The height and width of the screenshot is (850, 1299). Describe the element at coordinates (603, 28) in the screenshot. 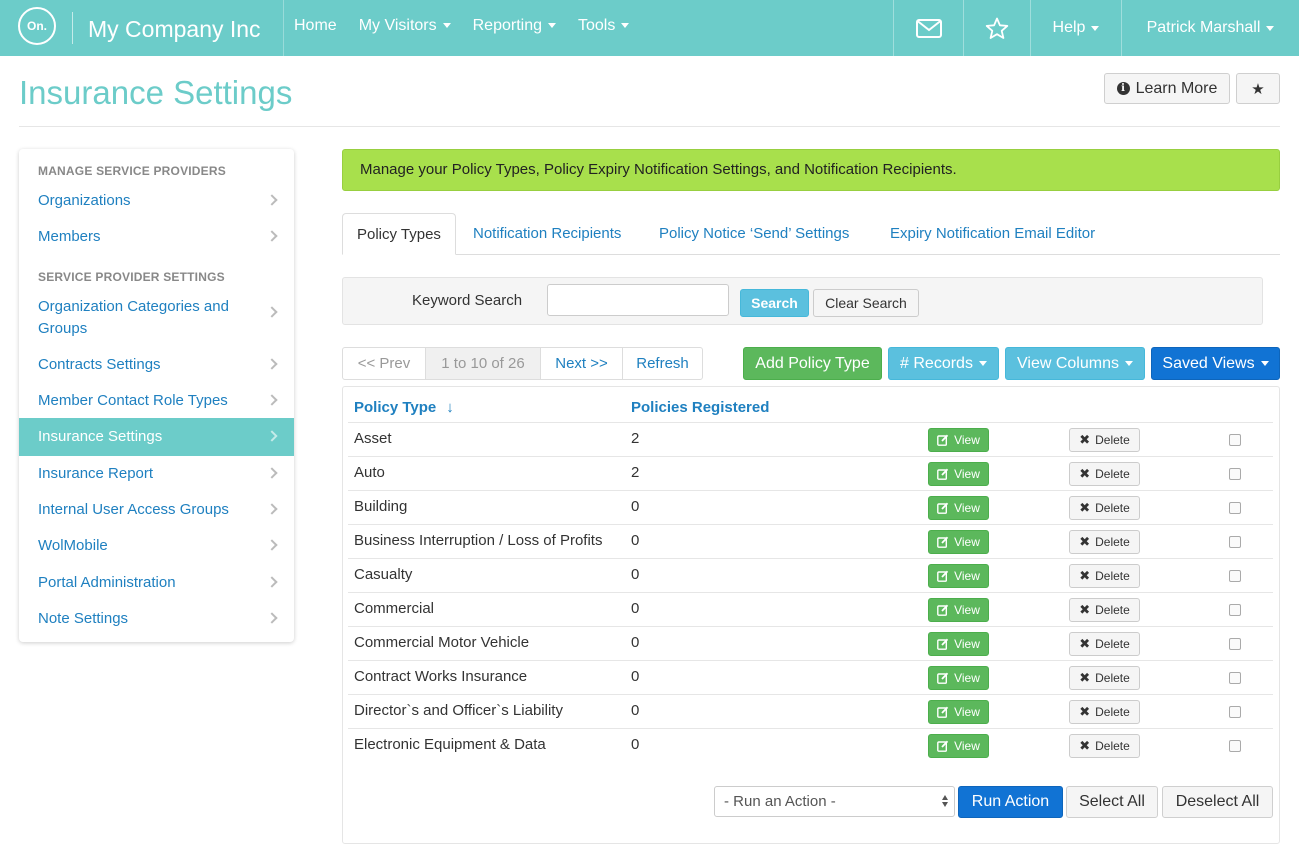

I see `nav-tools: Tools` at that location.